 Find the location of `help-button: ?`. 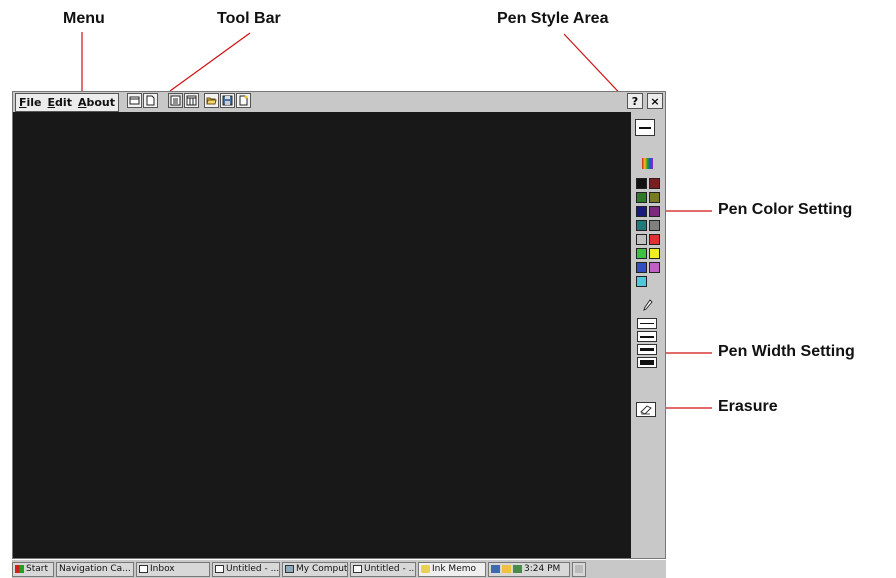

help-button: ? is located at coordinates (635, 101).